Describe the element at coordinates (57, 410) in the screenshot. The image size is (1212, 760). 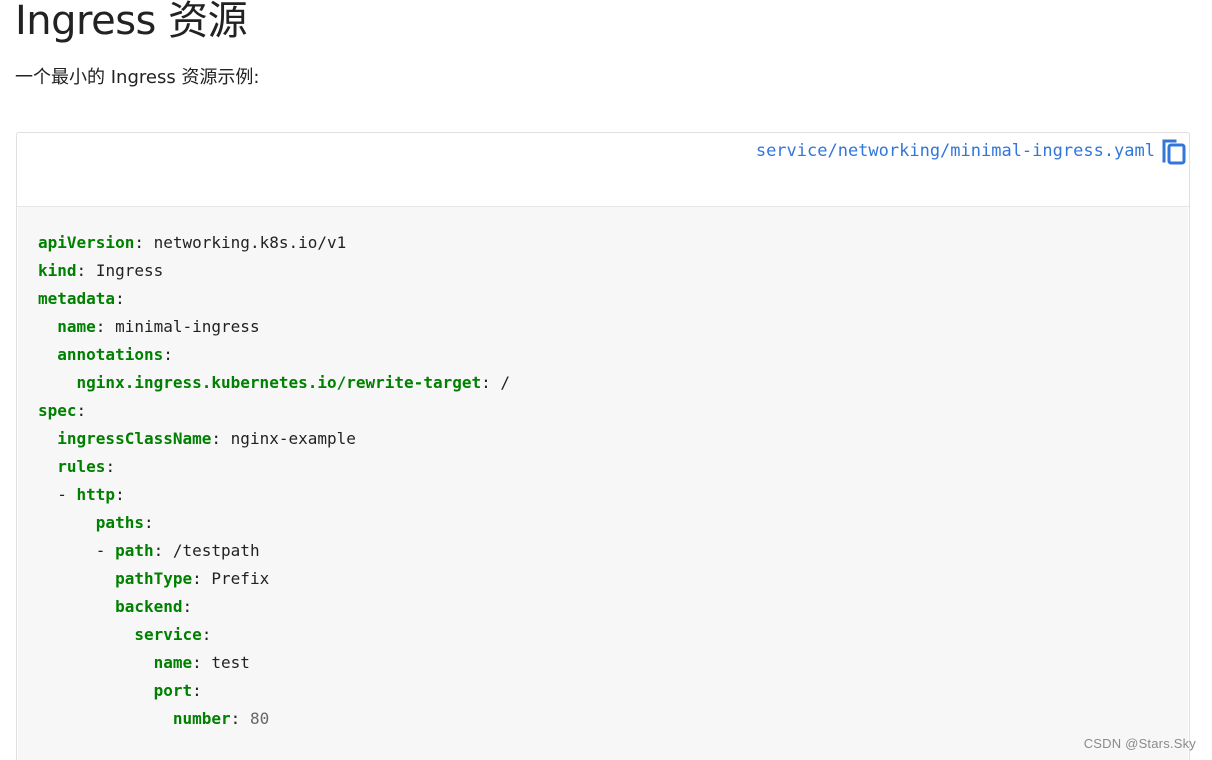
I see `yaml-key: spec` at that location.